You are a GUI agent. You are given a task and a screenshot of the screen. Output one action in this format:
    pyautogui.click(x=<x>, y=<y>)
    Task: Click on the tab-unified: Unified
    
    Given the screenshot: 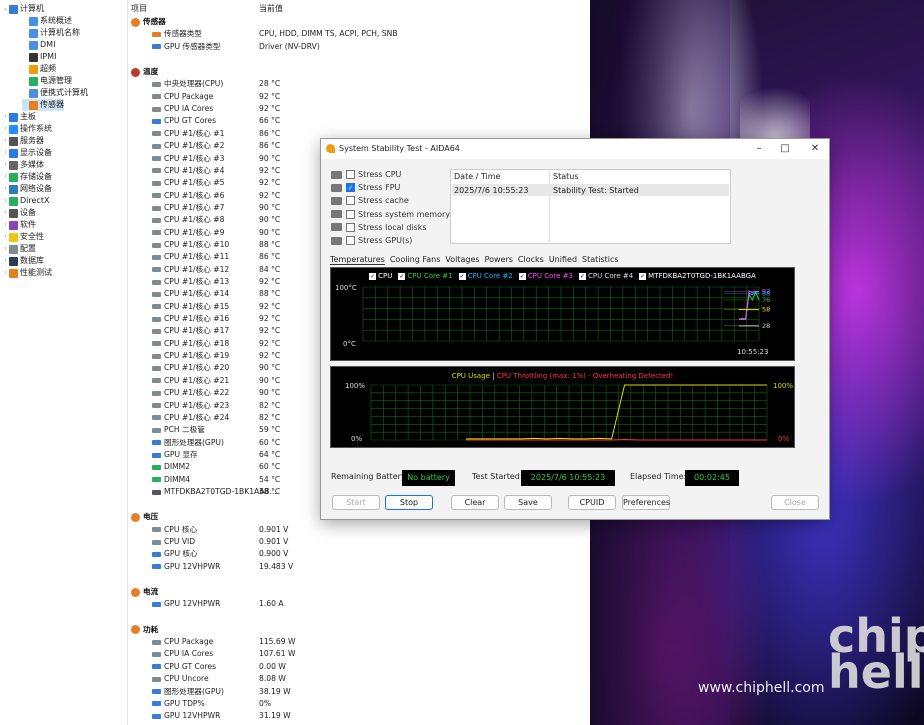 What is the action you would take?
    pyautogui.click(x=563, y=260)
    